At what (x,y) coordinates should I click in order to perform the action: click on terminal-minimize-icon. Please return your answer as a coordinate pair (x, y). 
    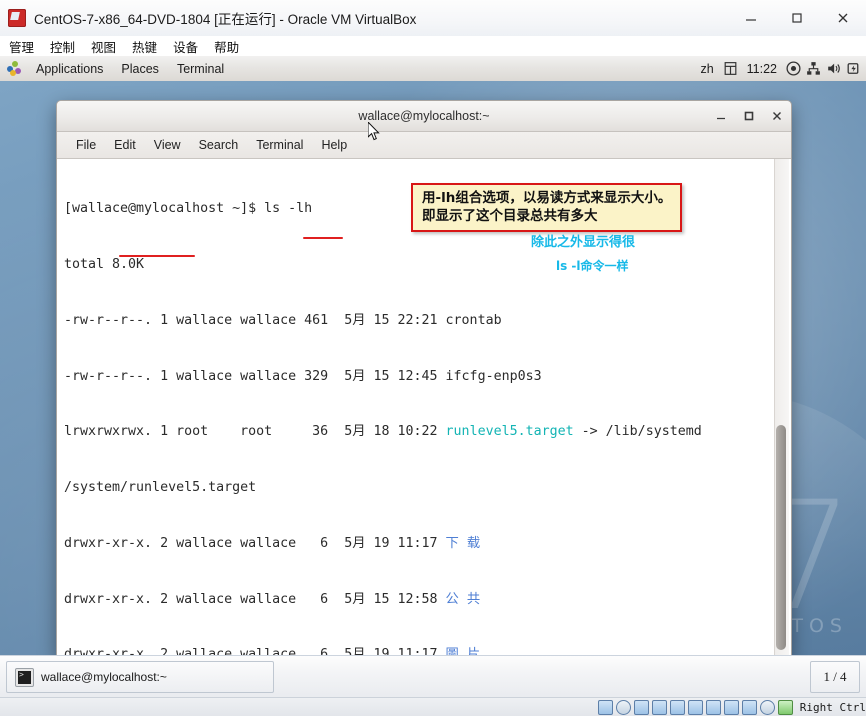
    Looking at the image, I should click on (721, 116).